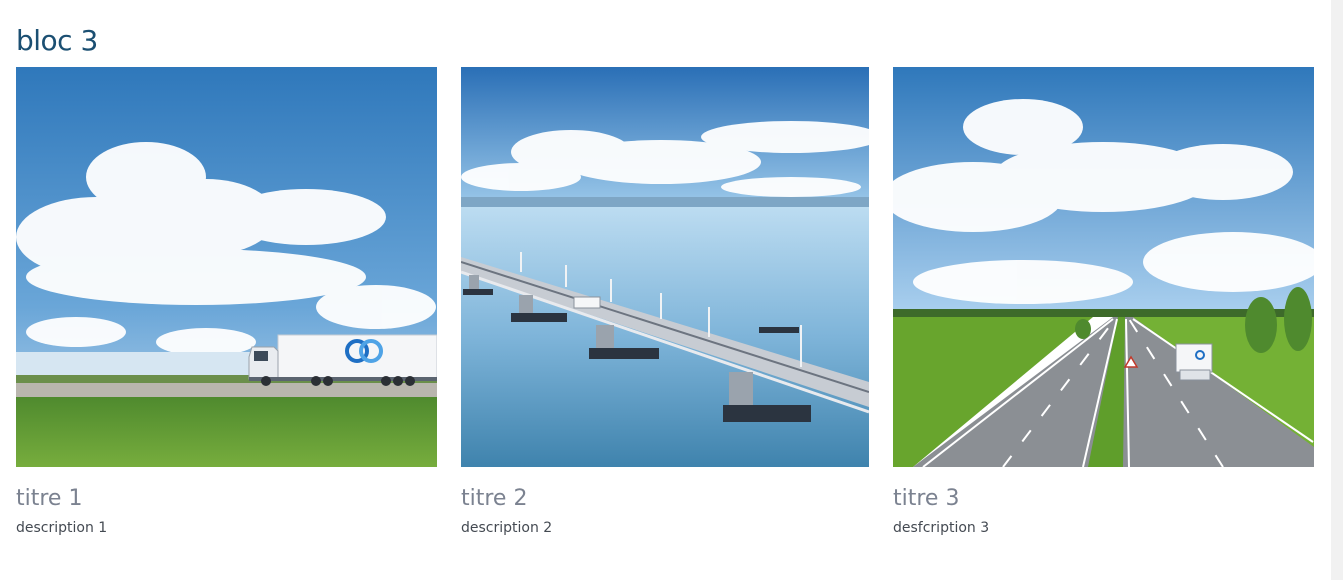 The image size is (1343, 580). Describe the element at coordinates (665, 499) in the screenshot. I see `card-title: titre 2` at that location.